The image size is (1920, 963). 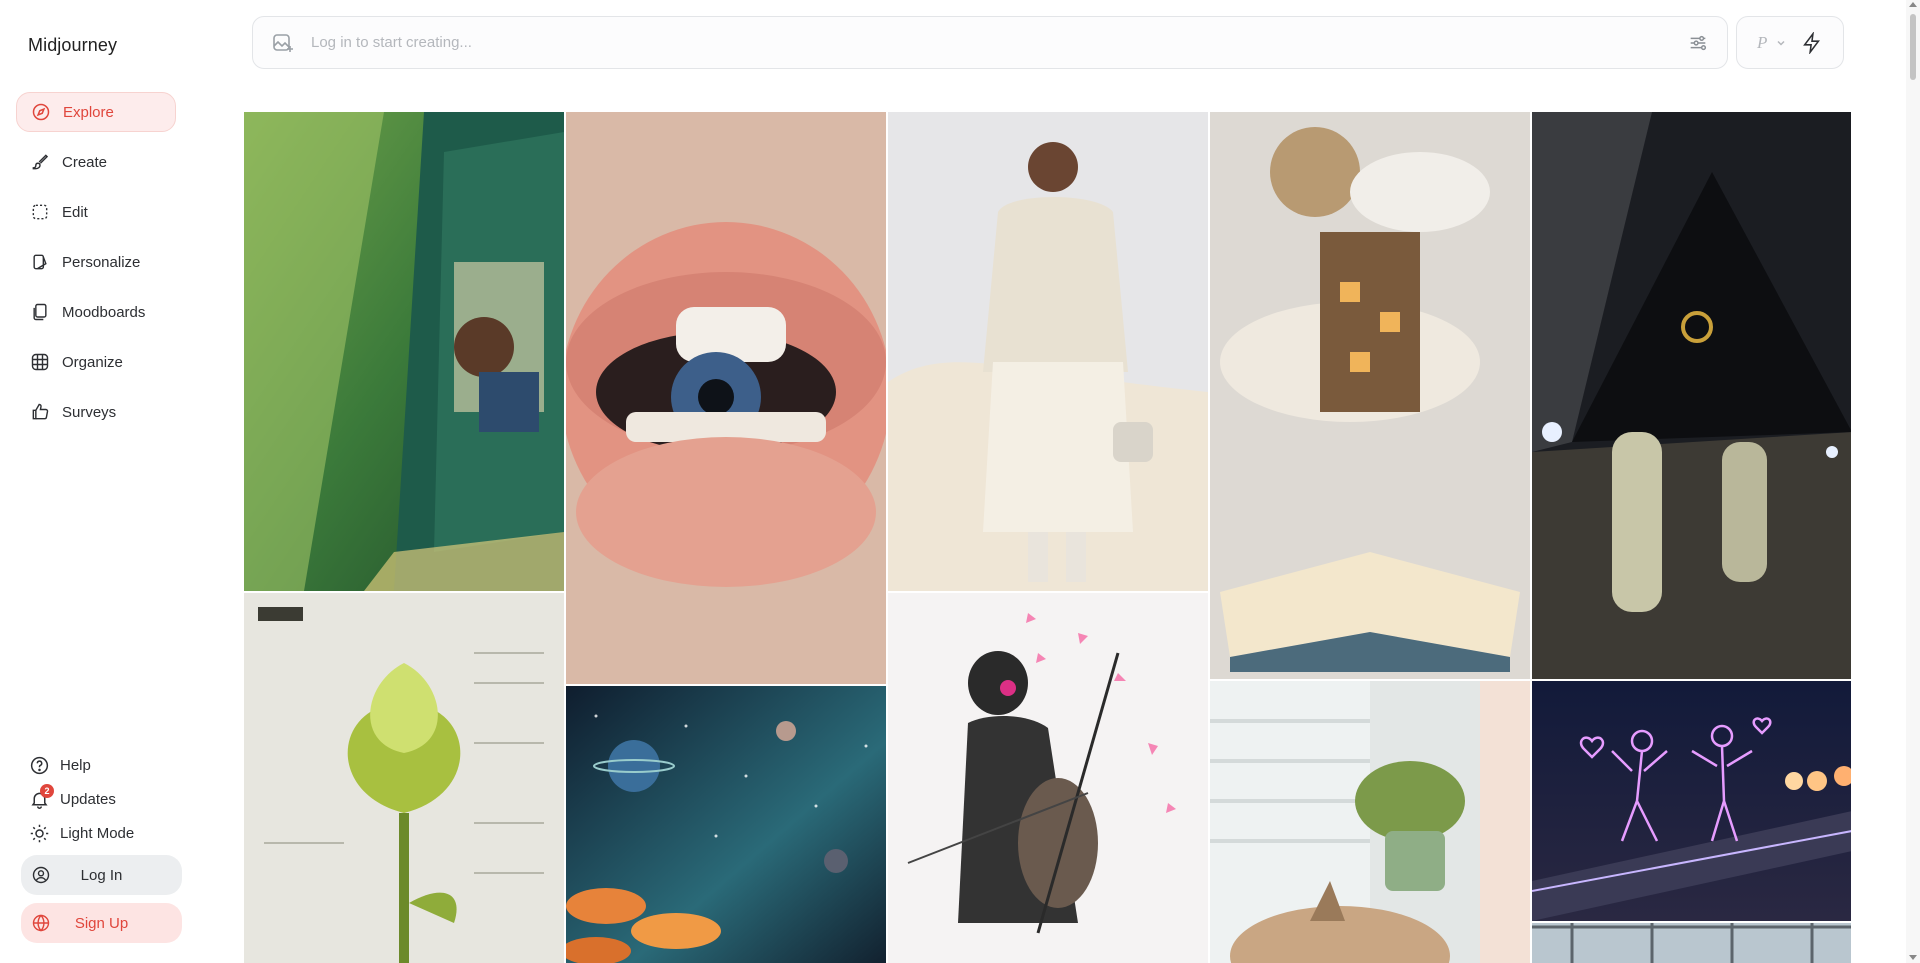 I want to click on light-mode-toggle: Light Mode, so click(x=108, y=833).